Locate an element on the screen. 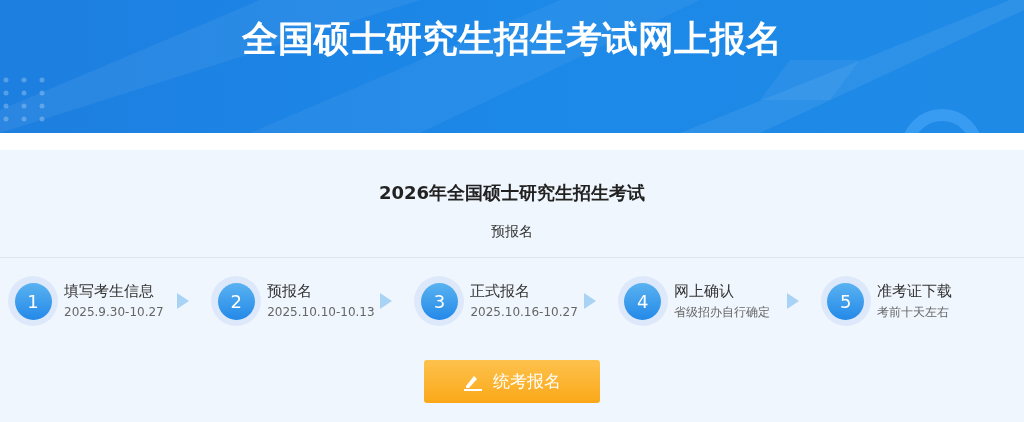 The width and height of the screenshot is (1024, 422). step-date: 2025.9.30-10.27 is located at coordinates (114, 312).